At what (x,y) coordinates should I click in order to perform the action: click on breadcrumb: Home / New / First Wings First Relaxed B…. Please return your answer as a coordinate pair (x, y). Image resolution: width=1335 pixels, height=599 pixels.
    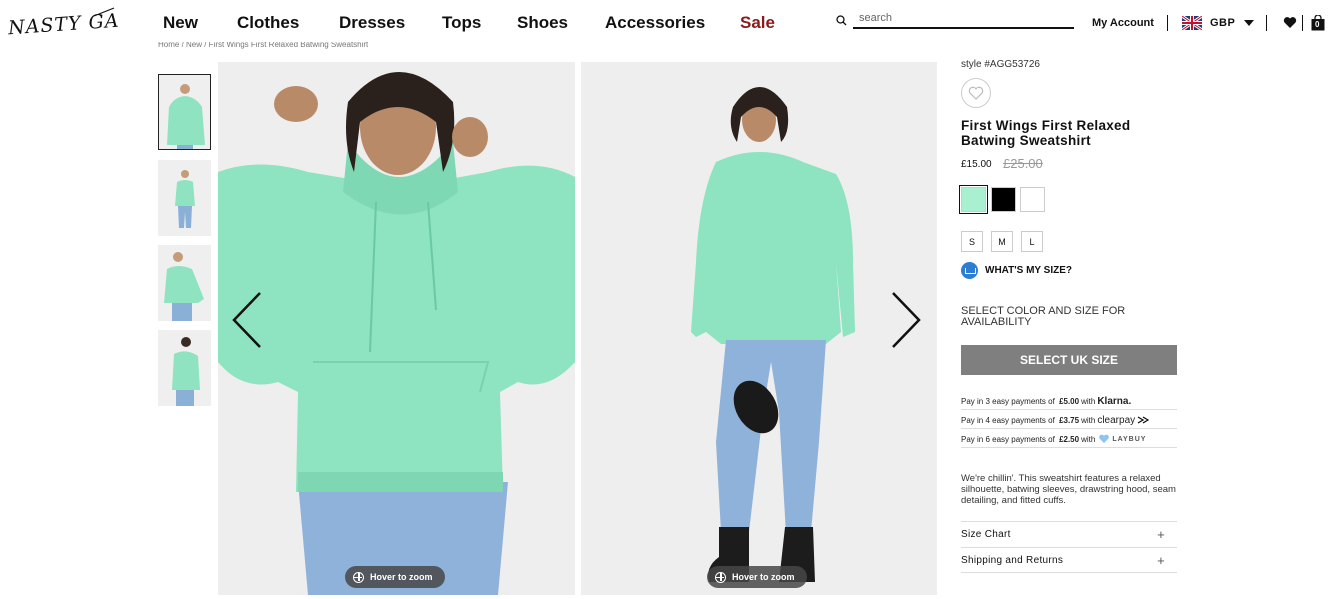
    Looking at the image, I should click on (263, 47).